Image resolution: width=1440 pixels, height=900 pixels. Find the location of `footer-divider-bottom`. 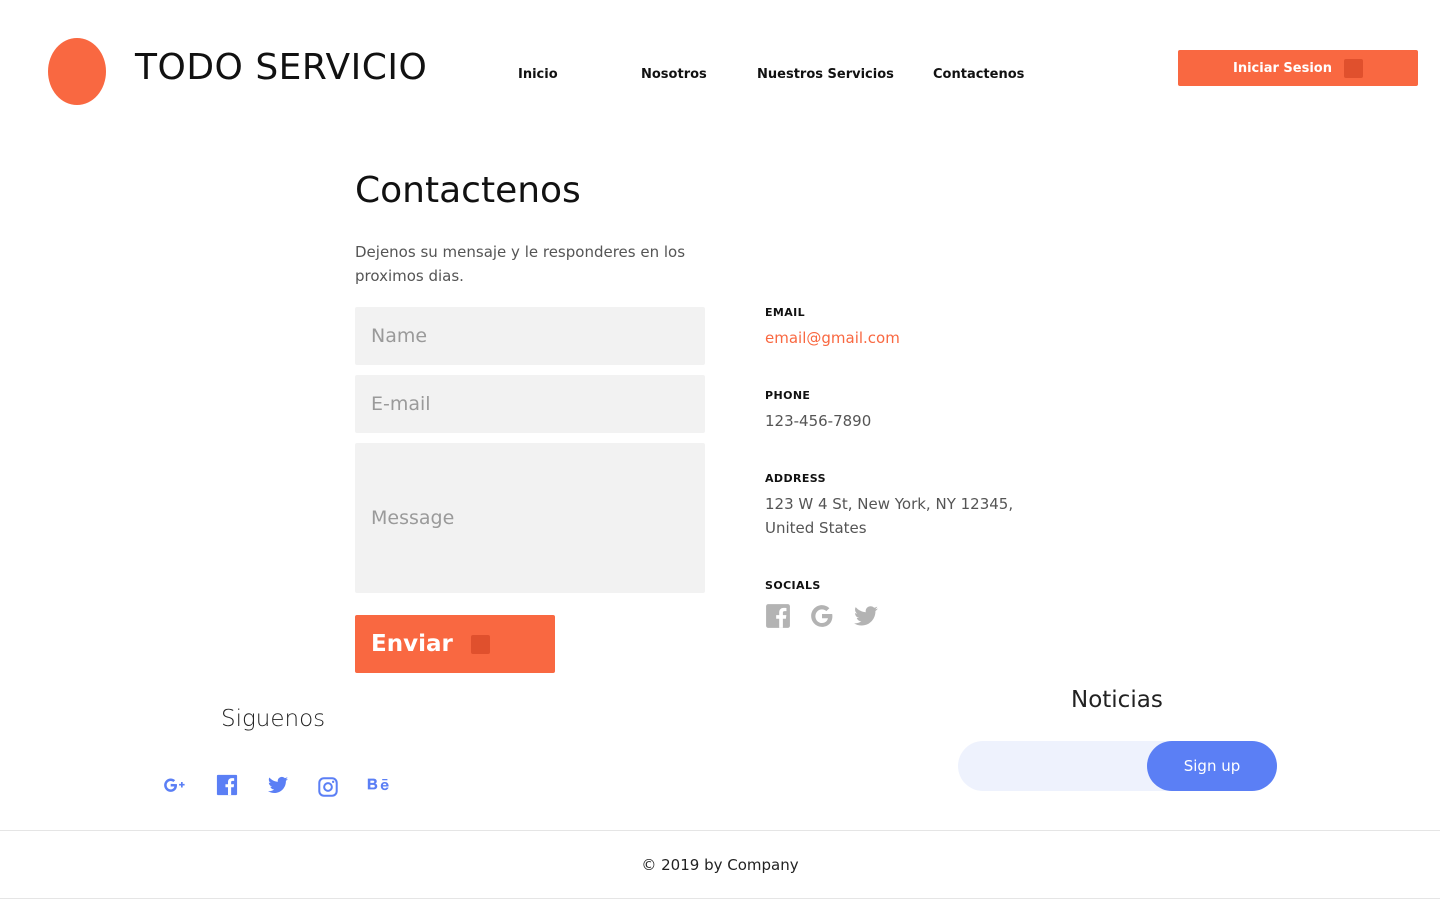

footer-divider-bottom is located at coordinates (720, 898).